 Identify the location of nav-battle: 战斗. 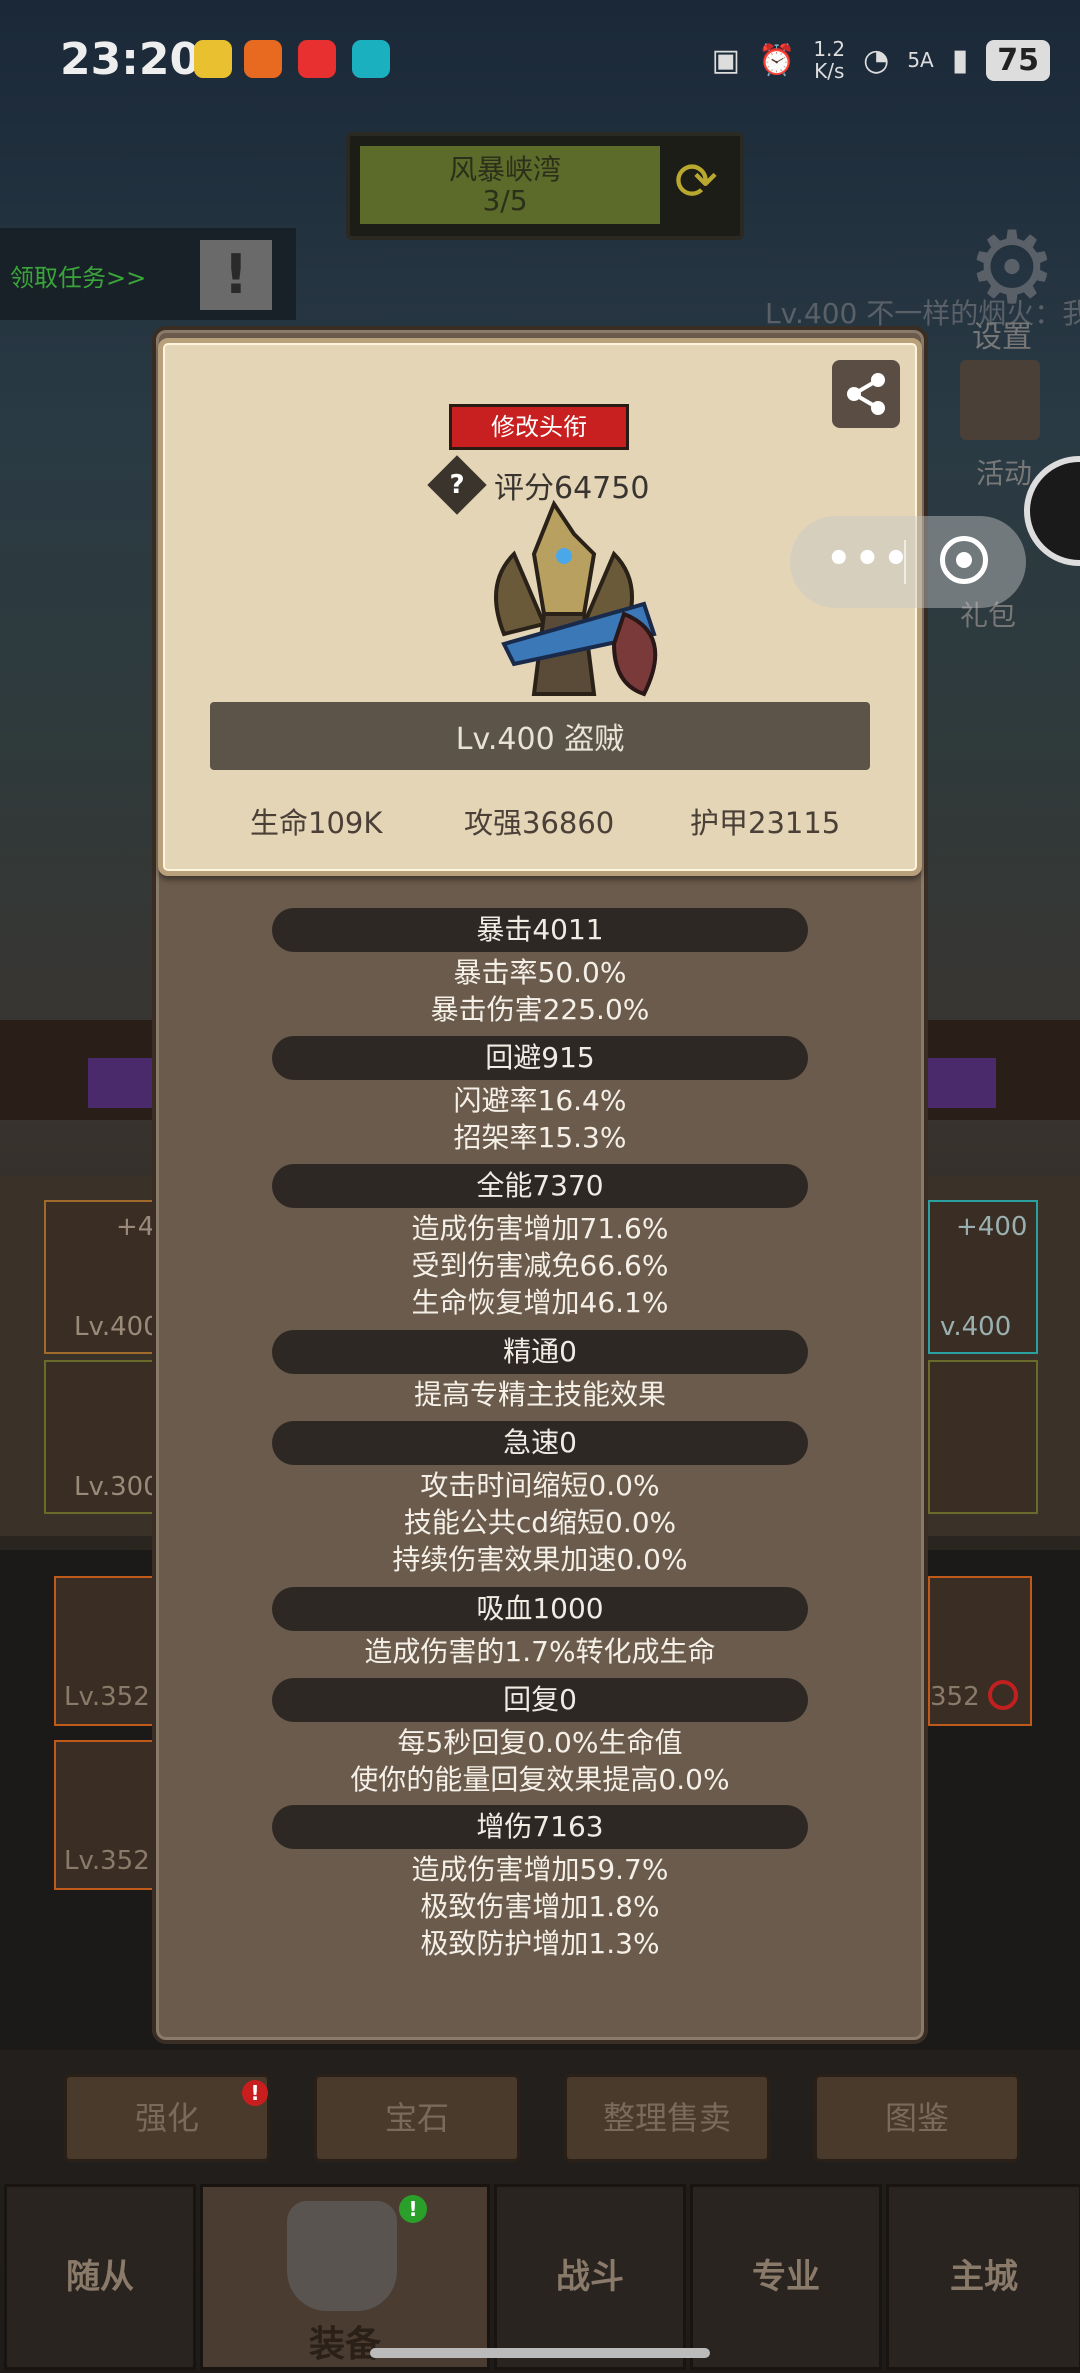
(590, 2277).